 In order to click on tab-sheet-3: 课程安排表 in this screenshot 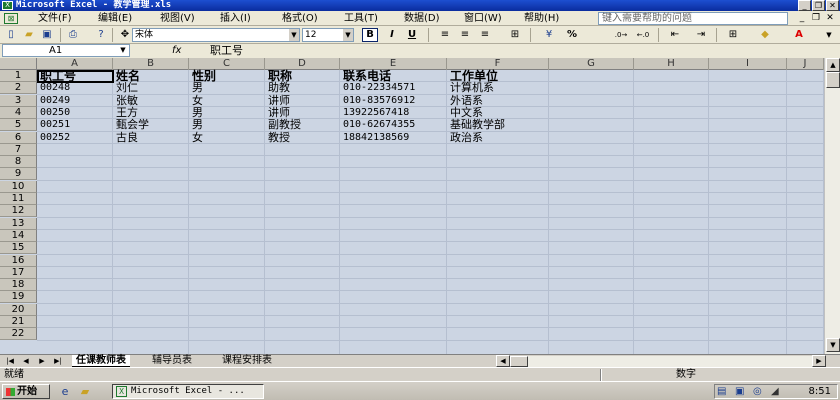, I will do `click(247, 361)`.